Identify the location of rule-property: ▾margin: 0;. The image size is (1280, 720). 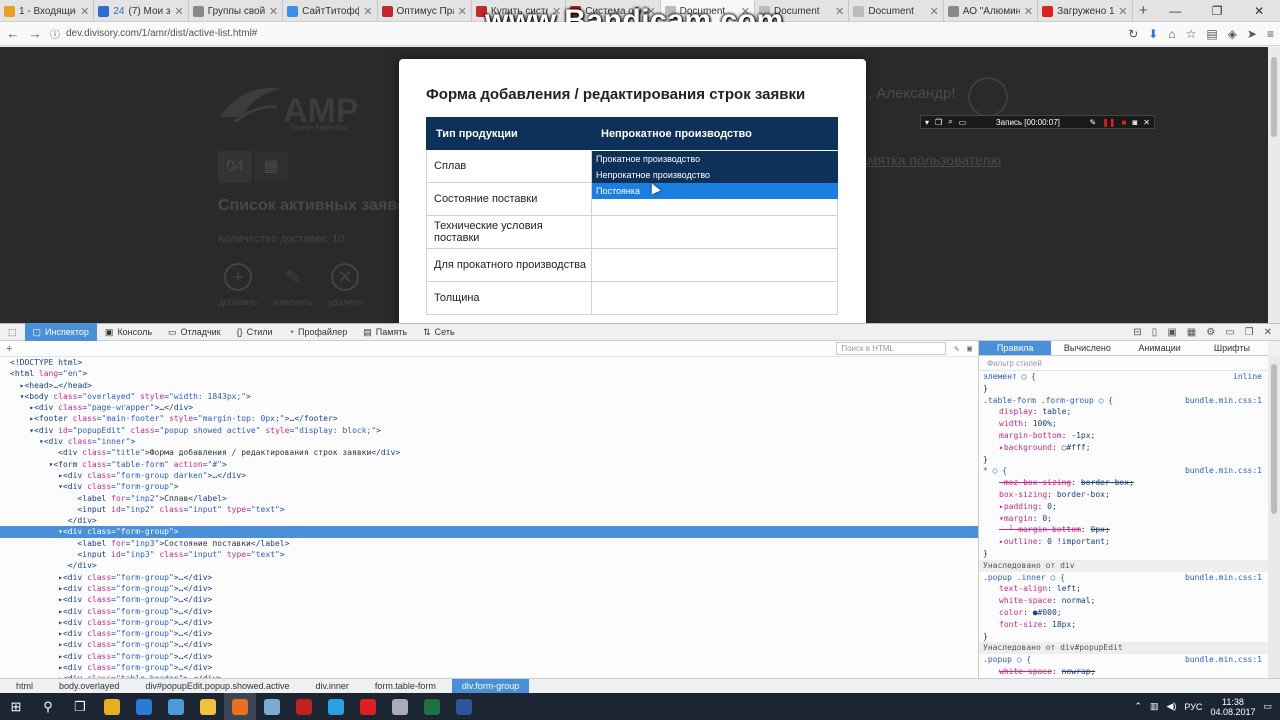
(1123, 519).